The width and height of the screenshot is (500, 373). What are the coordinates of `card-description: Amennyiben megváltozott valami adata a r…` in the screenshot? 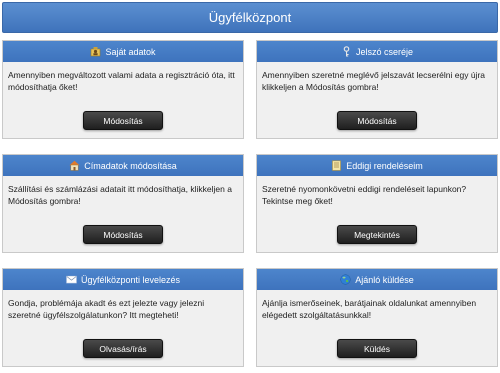 It's located at (121, 81).